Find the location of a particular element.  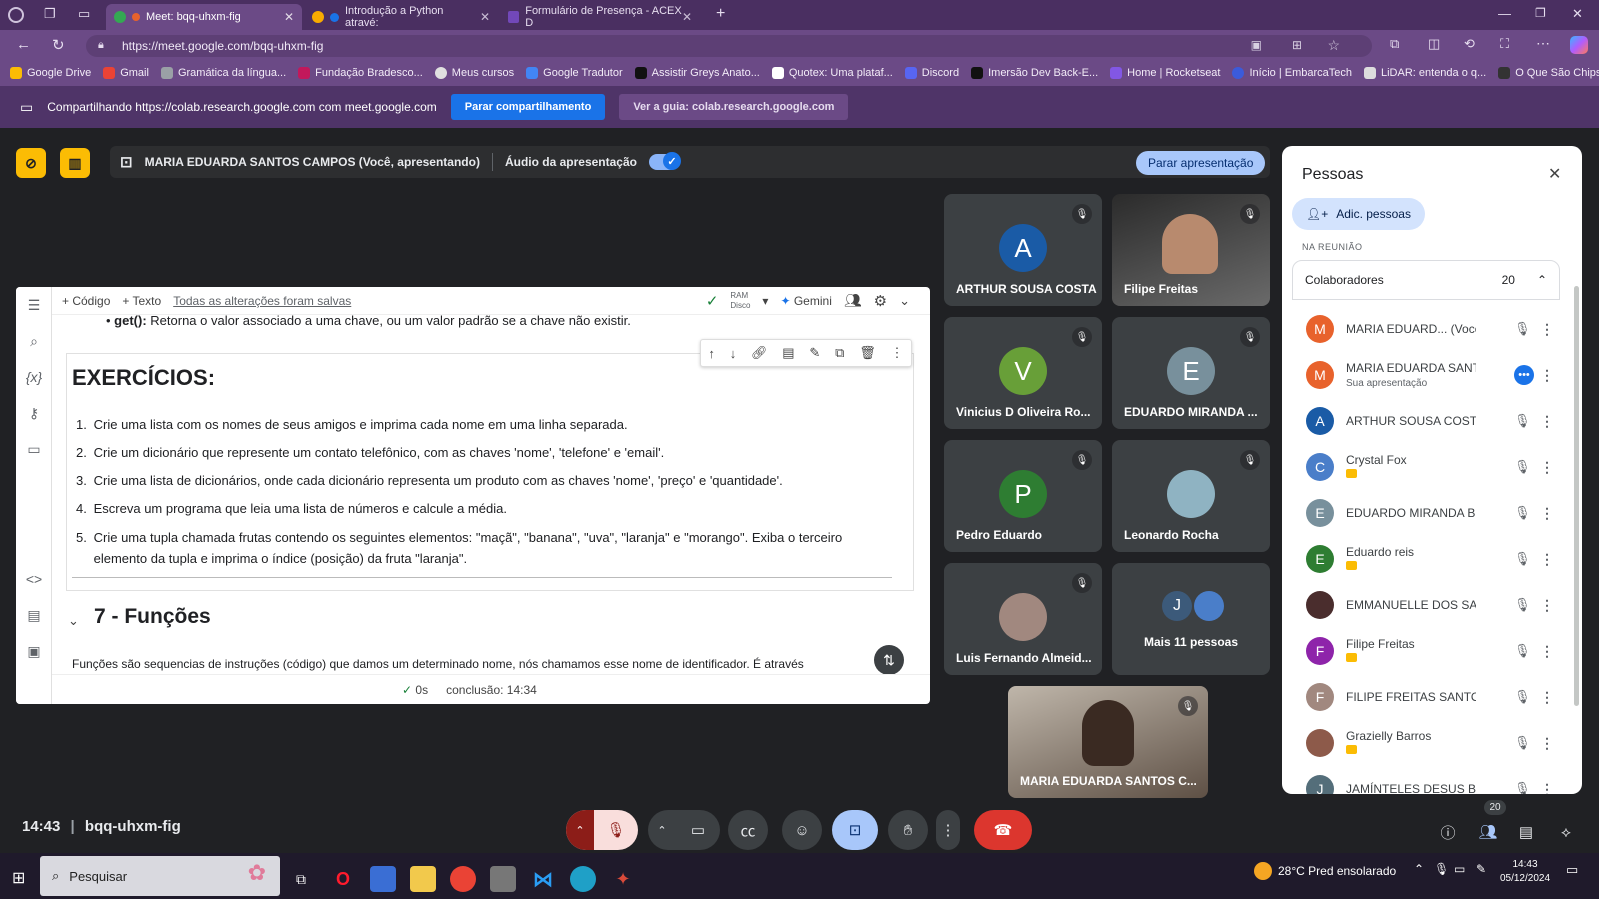

tab-actions-icon: ▭ is located at coordinates (84, 14).